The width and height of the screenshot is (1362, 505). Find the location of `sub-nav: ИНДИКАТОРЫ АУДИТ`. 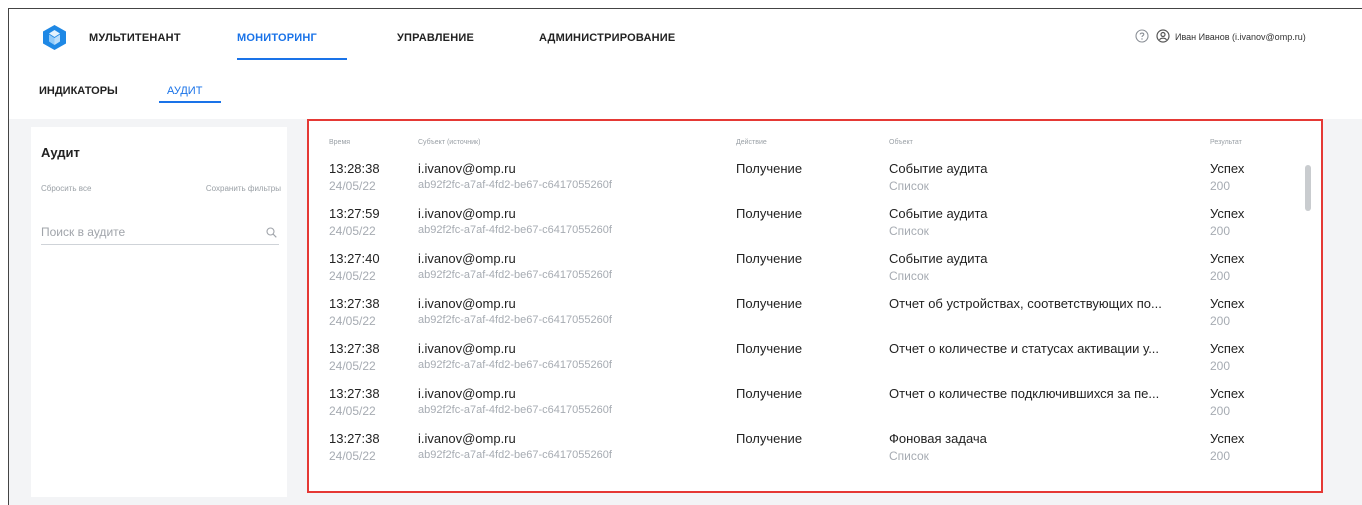

sub-nav: ИНДИКАТОРЫ АУДИТ is located at coordinates (685, 92).